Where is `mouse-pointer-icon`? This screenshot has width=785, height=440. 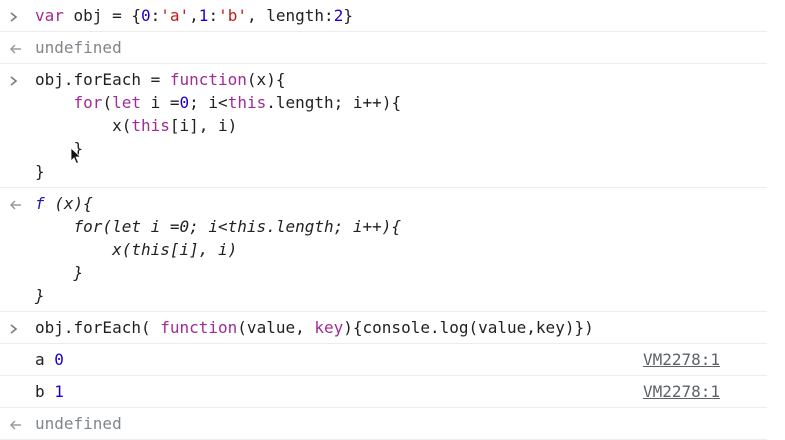 mouse-pointer-icon is located at coordinates (76, 158).